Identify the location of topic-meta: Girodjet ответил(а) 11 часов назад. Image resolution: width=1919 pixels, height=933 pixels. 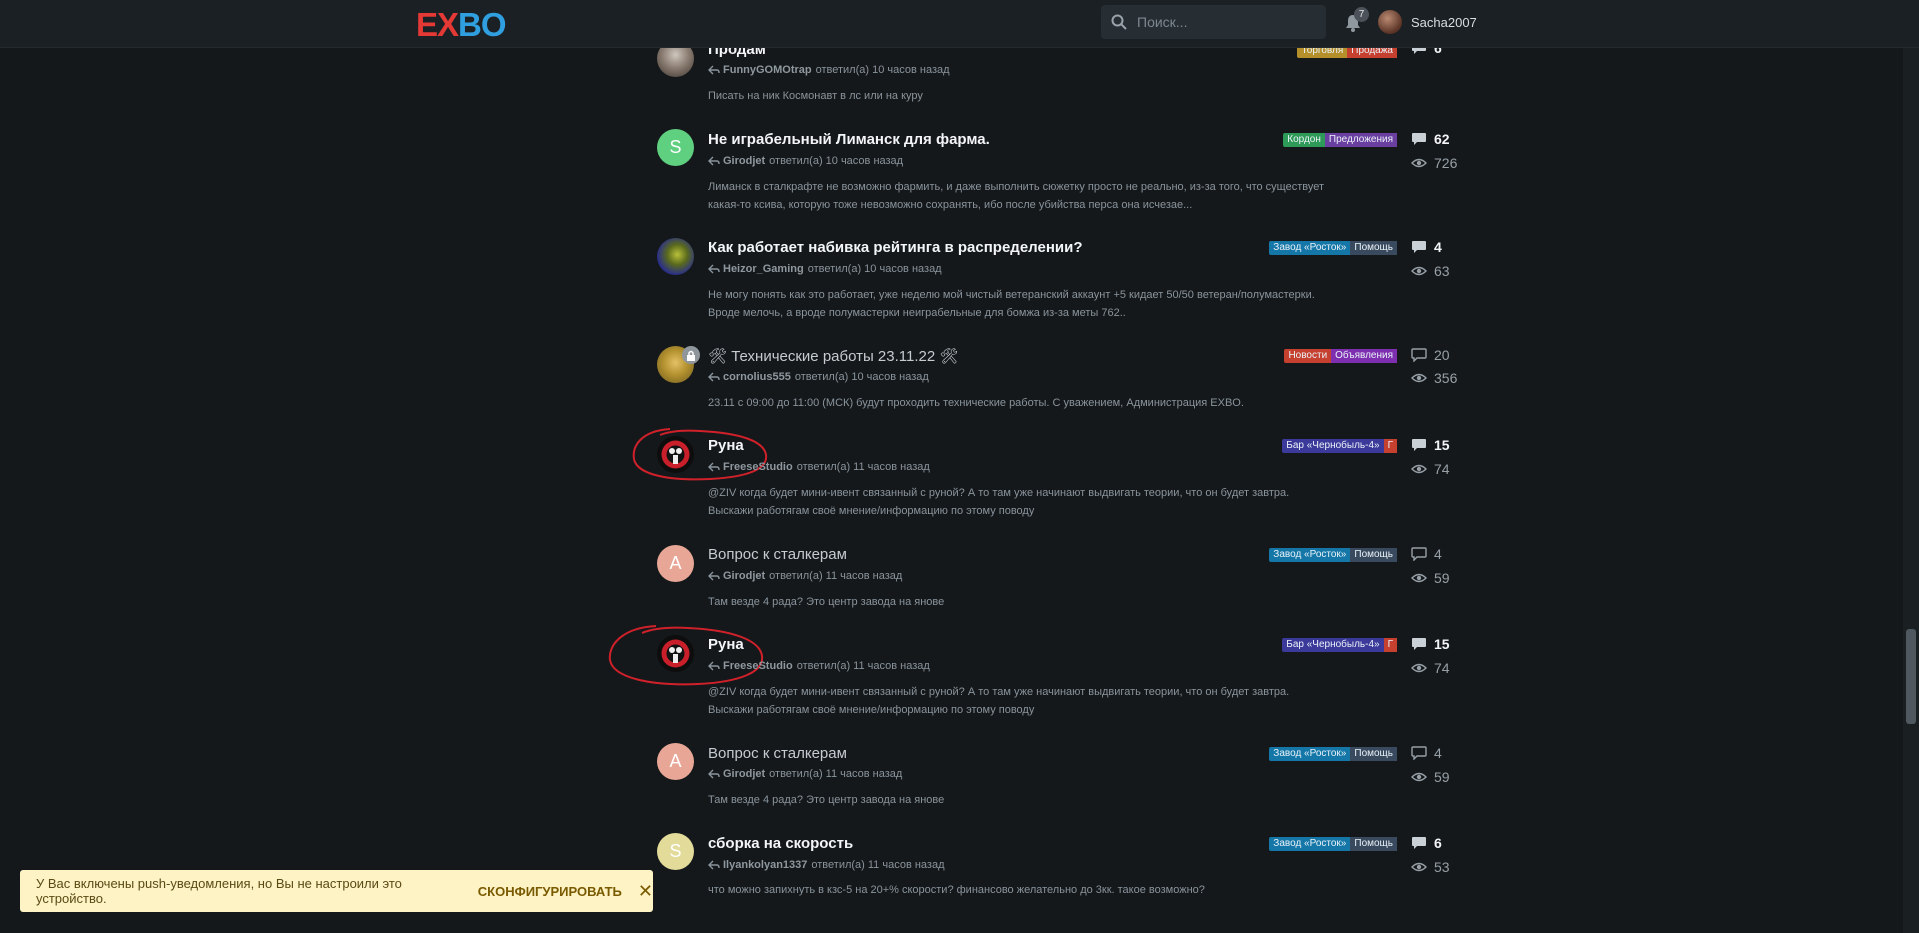
(805, 774).